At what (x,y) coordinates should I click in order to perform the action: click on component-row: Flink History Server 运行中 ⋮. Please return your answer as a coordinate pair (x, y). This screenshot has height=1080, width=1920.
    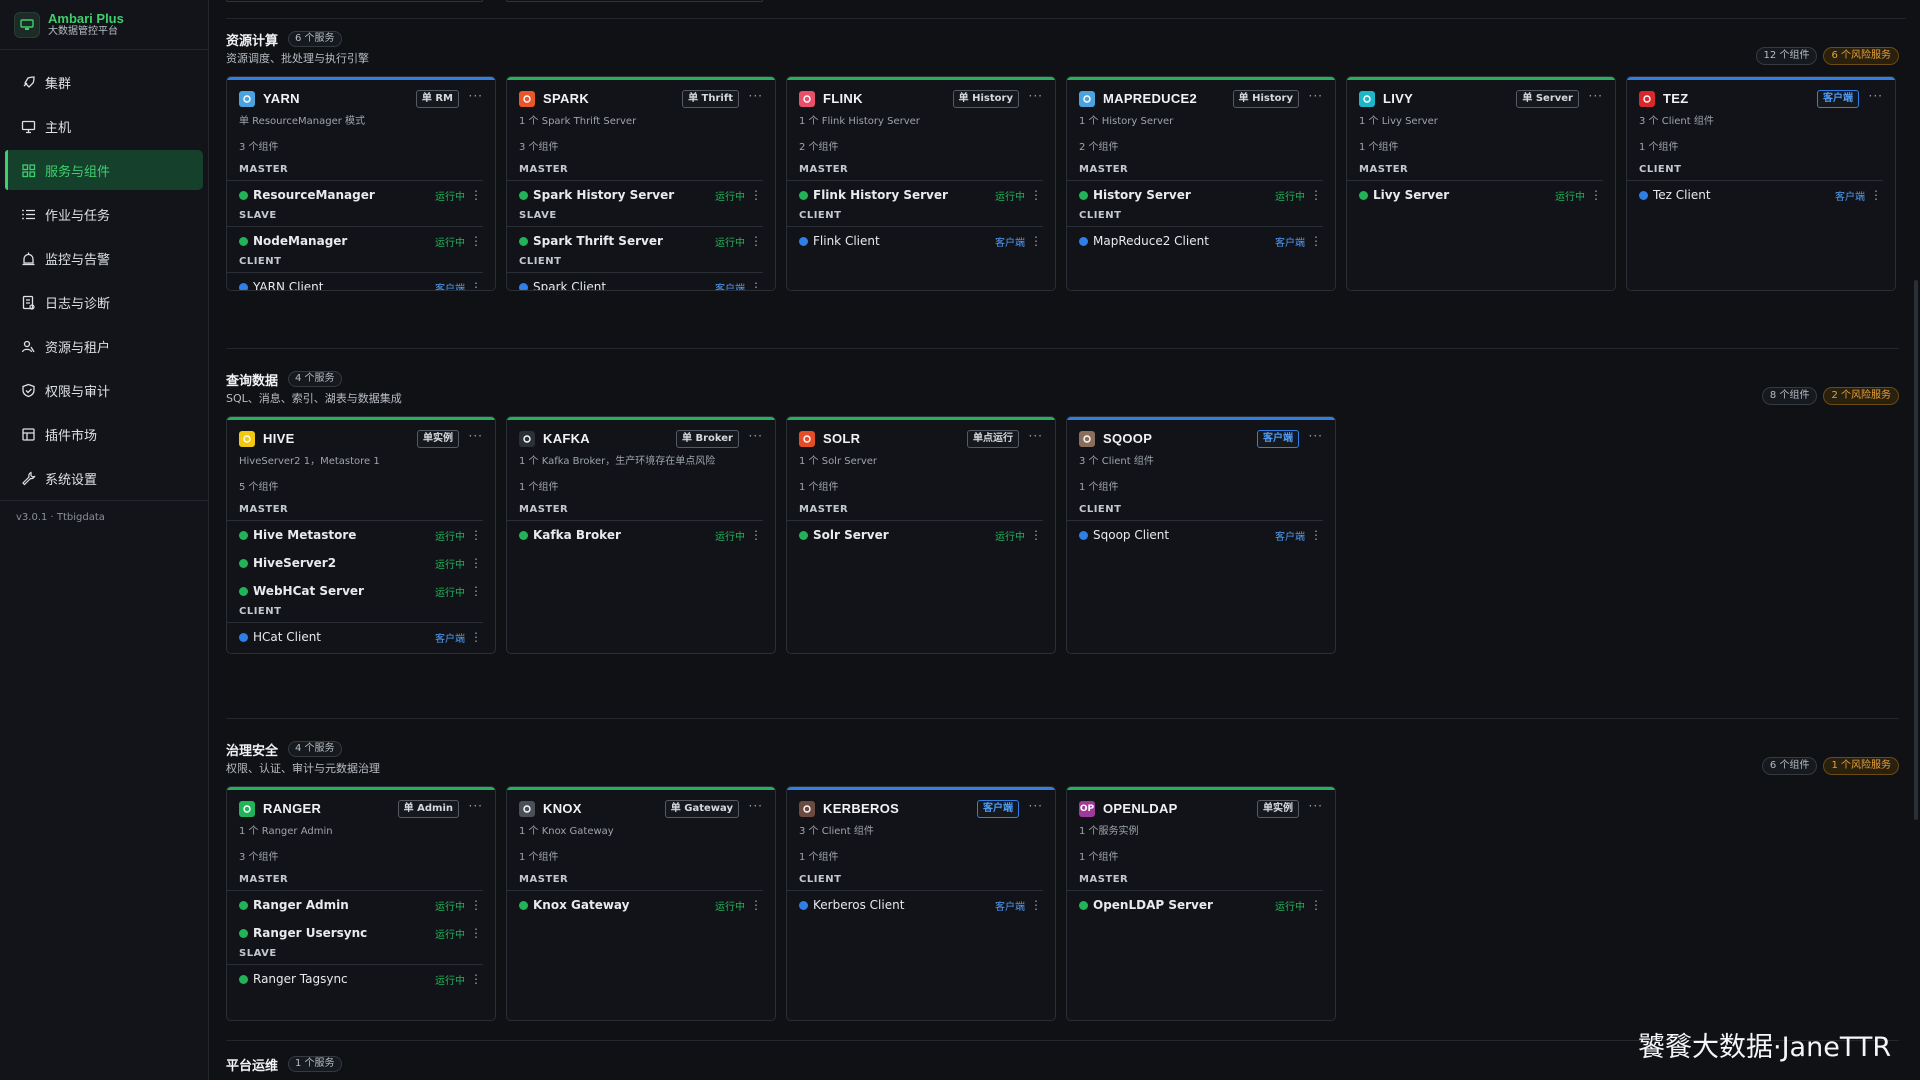
    Looking at the image, I should click on (921, 195).